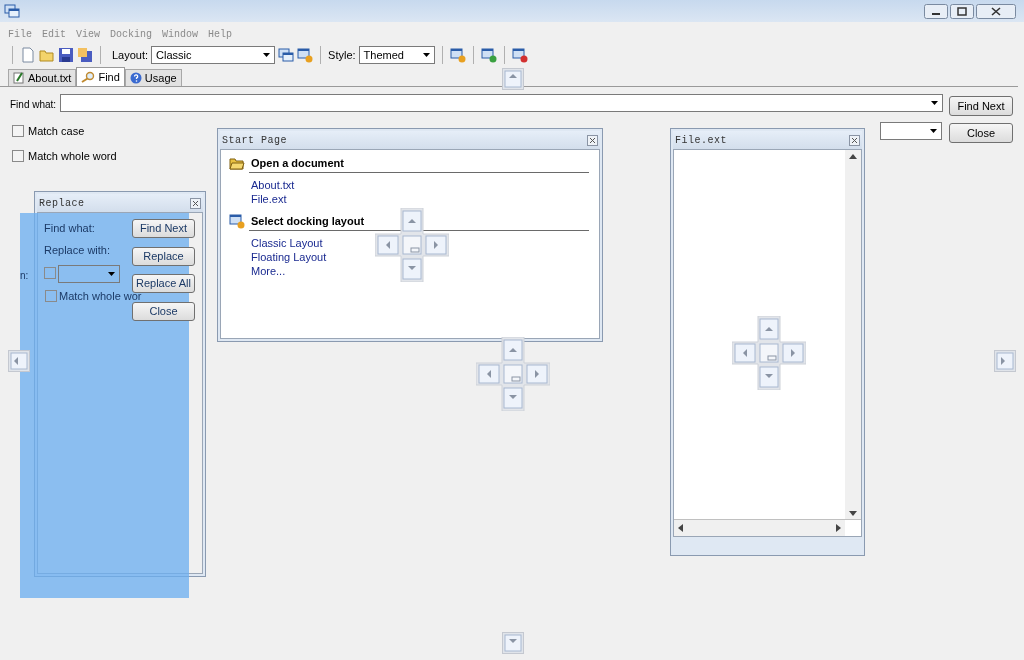 This screenshot has height=660, width=1024. What do you see at coordinates (936, 11) in the screenshot?
I see `minimize-icon` at bounding box center [936, 11].